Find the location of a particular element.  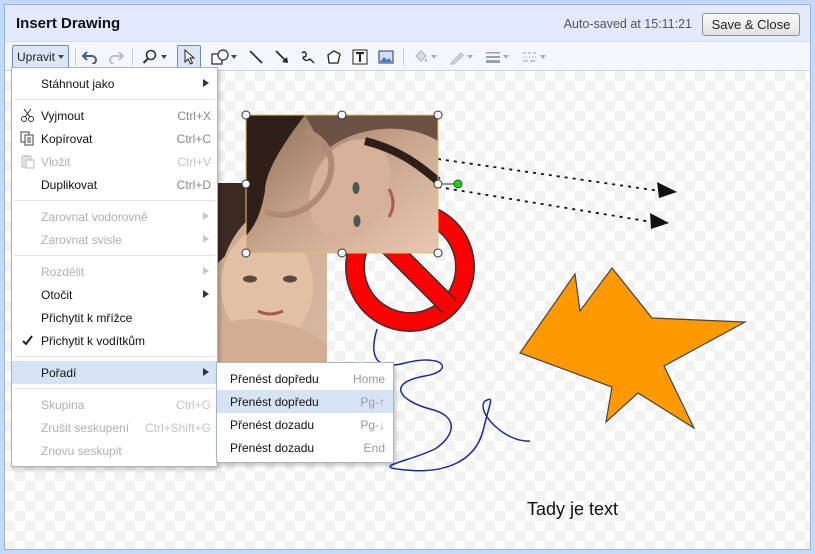

menu-item-align-horizontal: Zarovnat vodorovně is located at coordinates (114, 216).